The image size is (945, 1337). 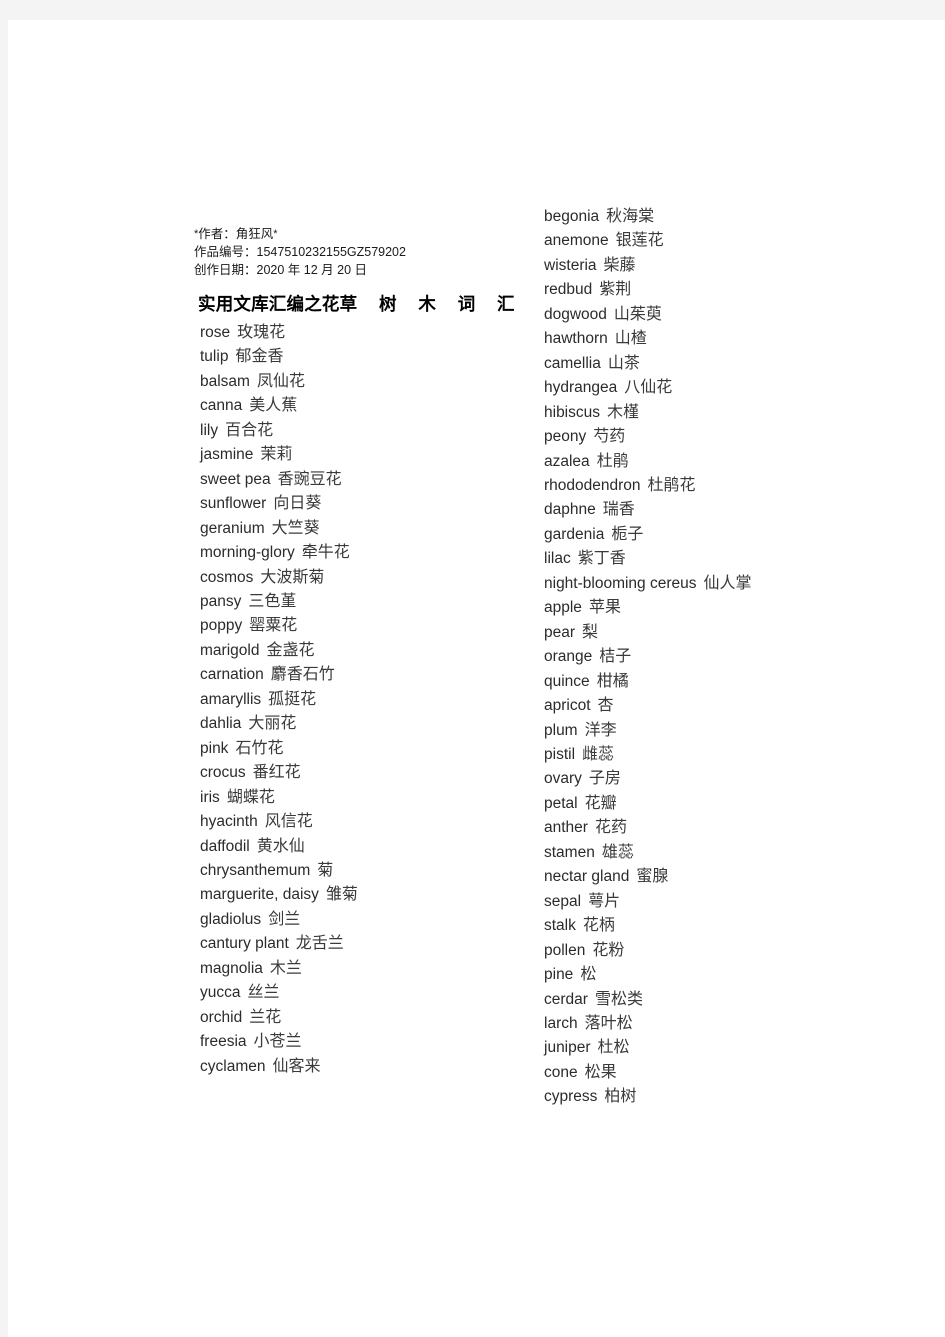 What do you see at coordinates (319, 944) in the screenshot?
I see `entry-chinese: 龙舌兰` at bounding box center [319, 944].